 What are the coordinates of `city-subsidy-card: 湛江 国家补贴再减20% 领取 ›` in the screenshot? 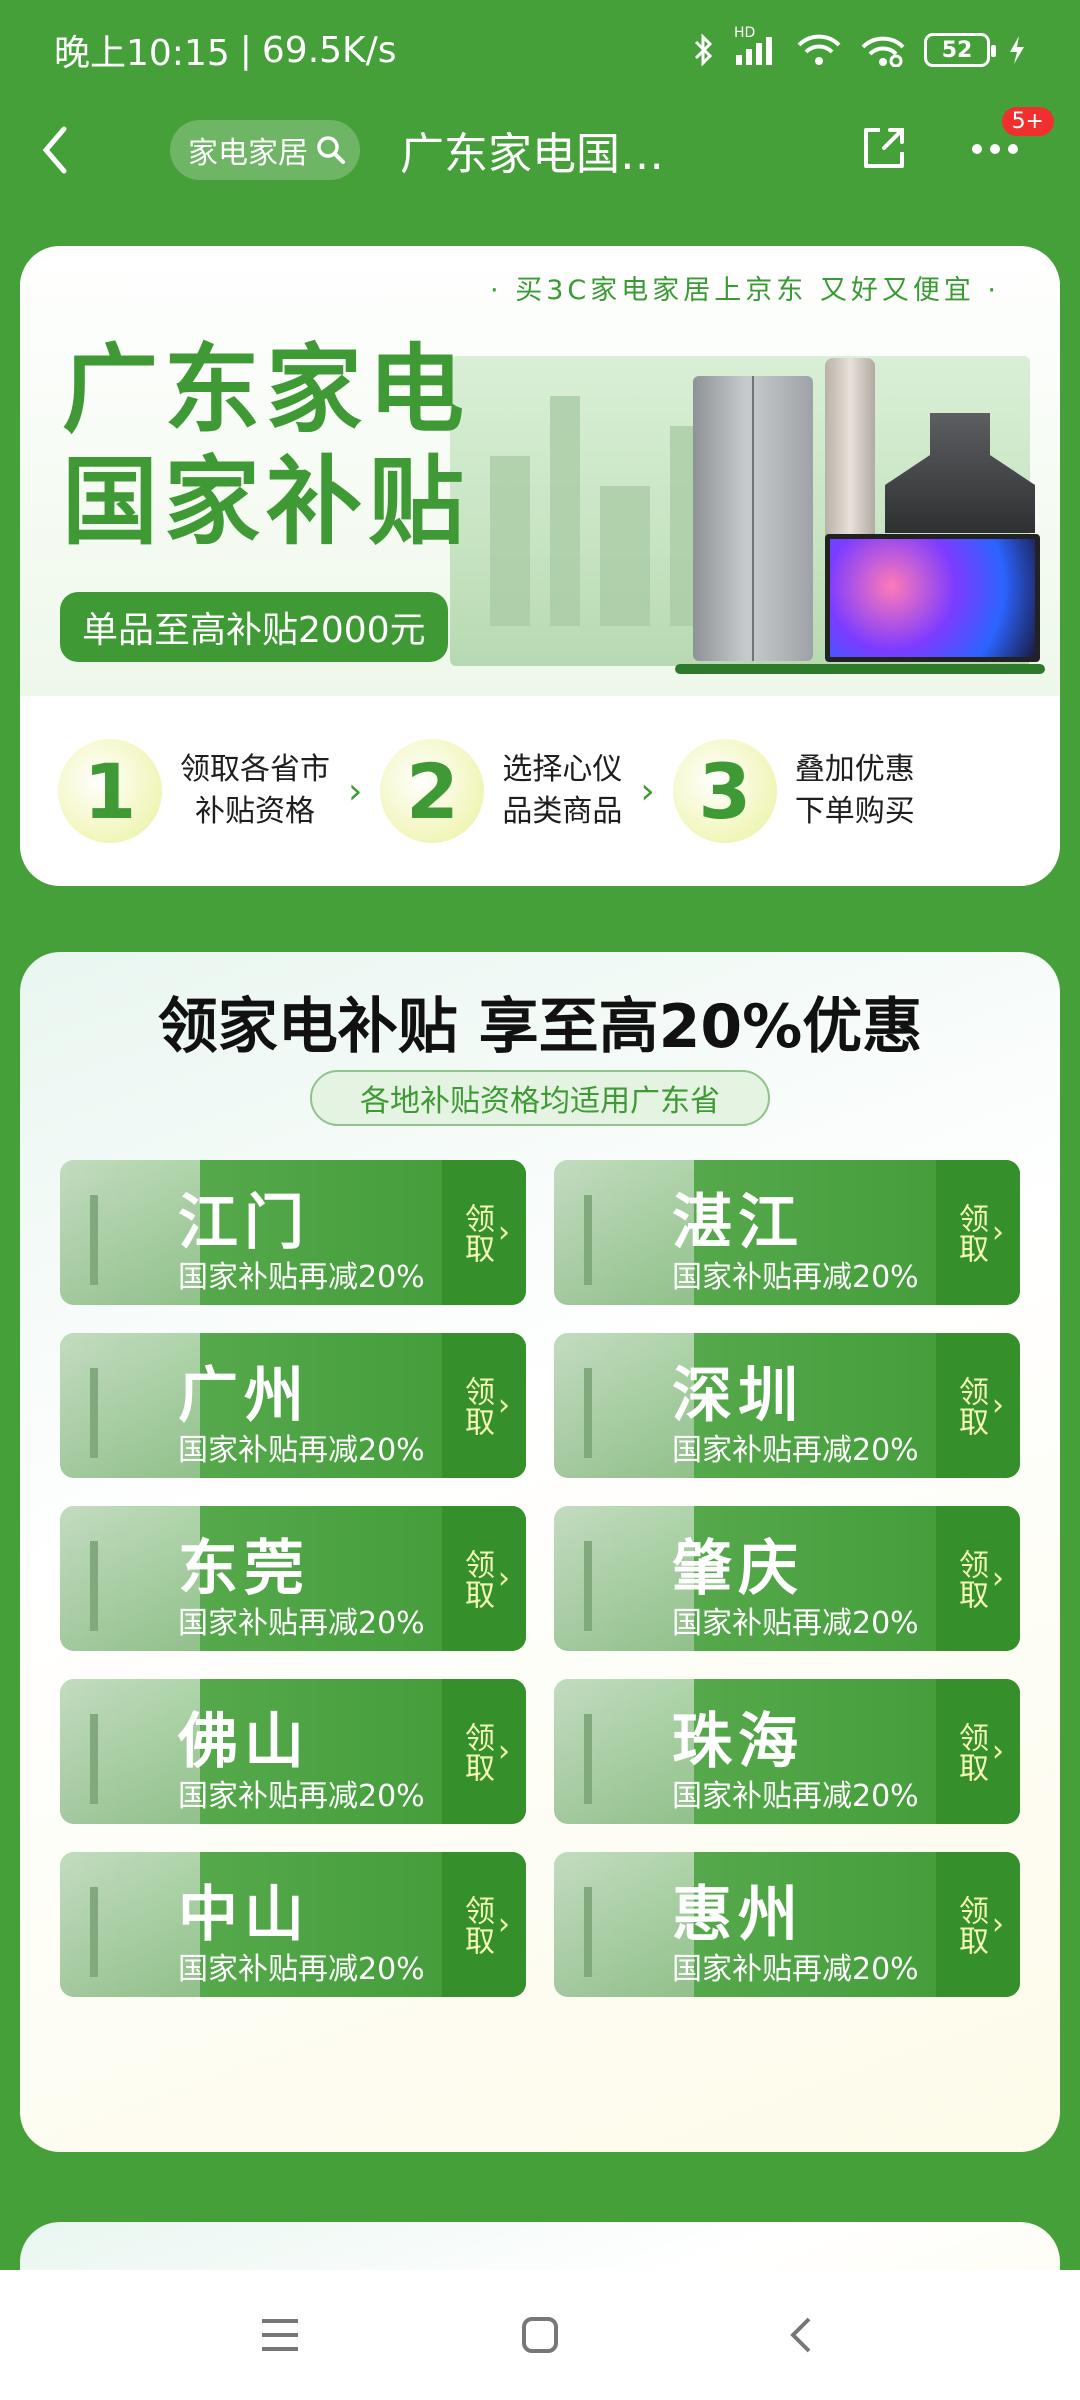 It's located at (787, 1232).